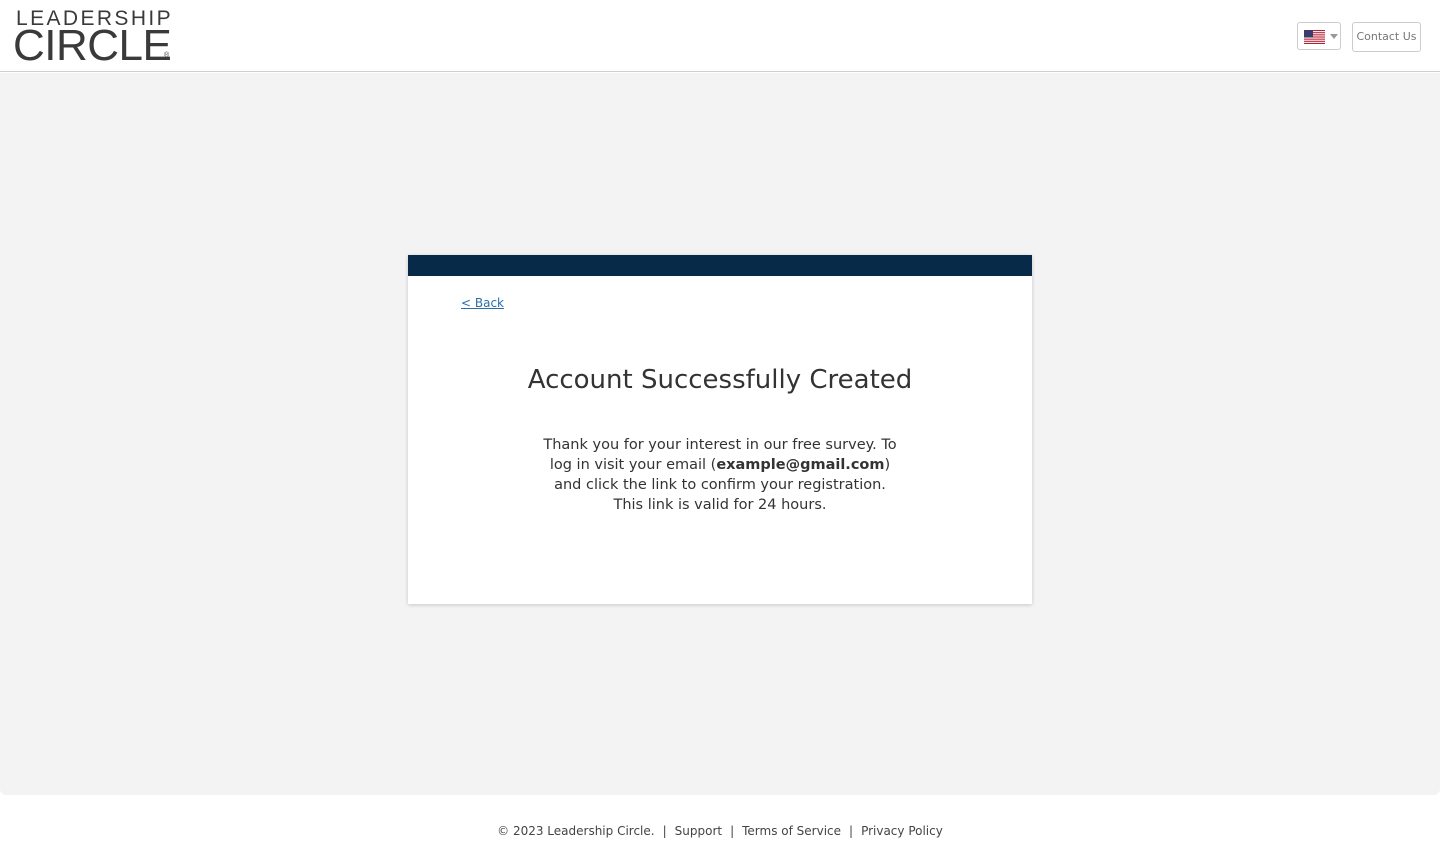 This screenshot has width=1440, height=859. I want to click on logo-registered-mark: ®, so click(167, 55).